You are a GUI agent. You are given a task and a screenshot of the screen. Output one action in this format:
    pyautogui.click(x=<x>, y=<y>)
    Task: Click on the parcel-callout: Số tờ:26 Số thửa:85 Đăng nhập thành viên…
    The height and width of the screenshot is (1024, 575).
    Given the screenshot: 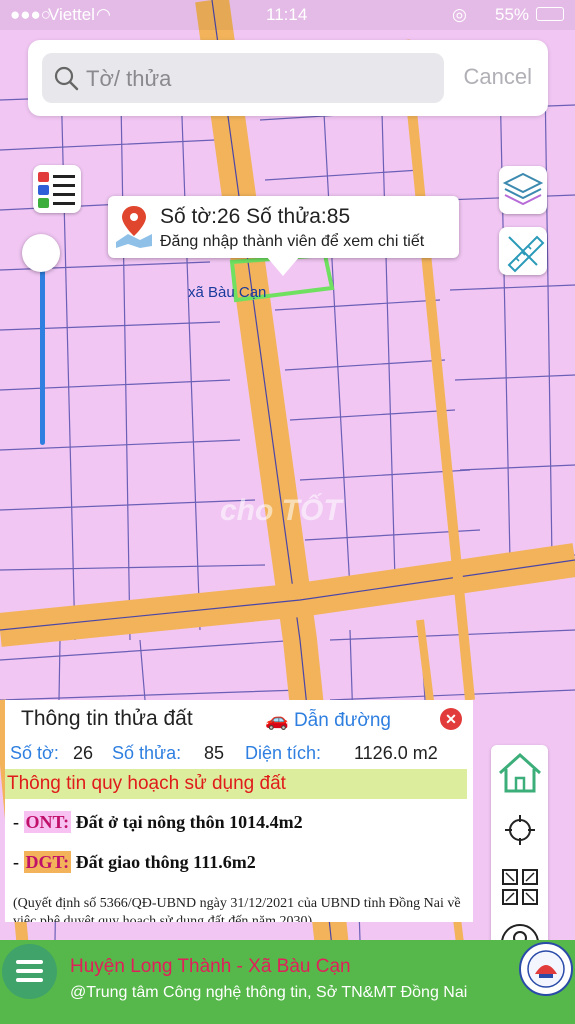 What is the action you would take?
    pyautogui.click(x=283, y=227)
    